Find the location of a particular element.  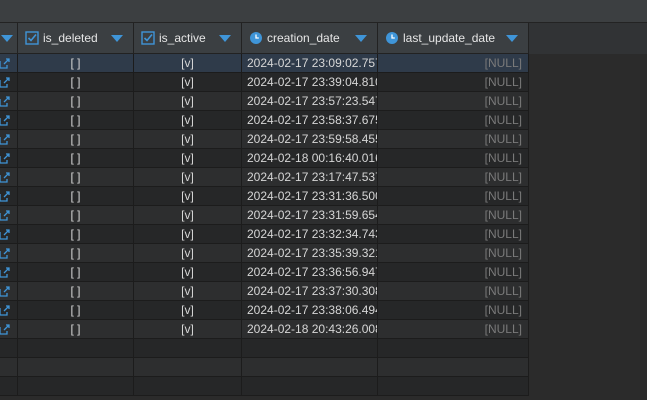

creation-date-cell: 2024-02-18 20:43:26.008 is located at coordinates (310, 329).